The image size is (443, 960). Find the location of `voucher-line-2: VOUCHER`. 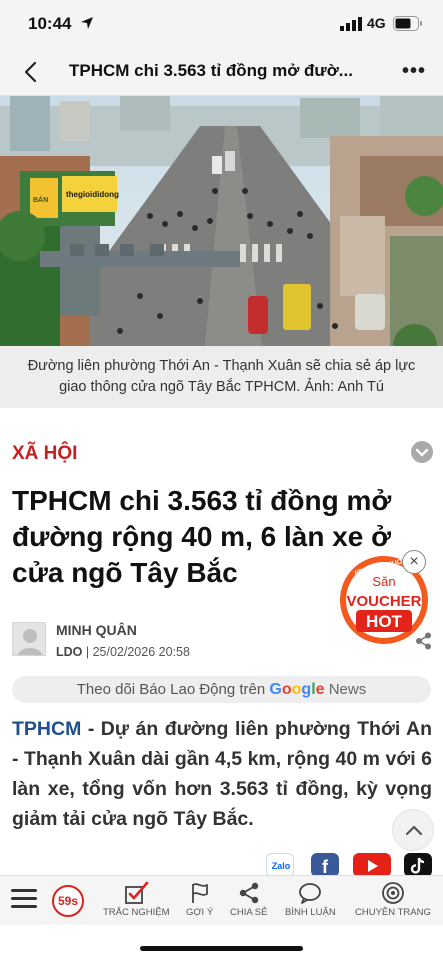

voucher-line-2: VOUCHER is located at coordinates (383, 601).